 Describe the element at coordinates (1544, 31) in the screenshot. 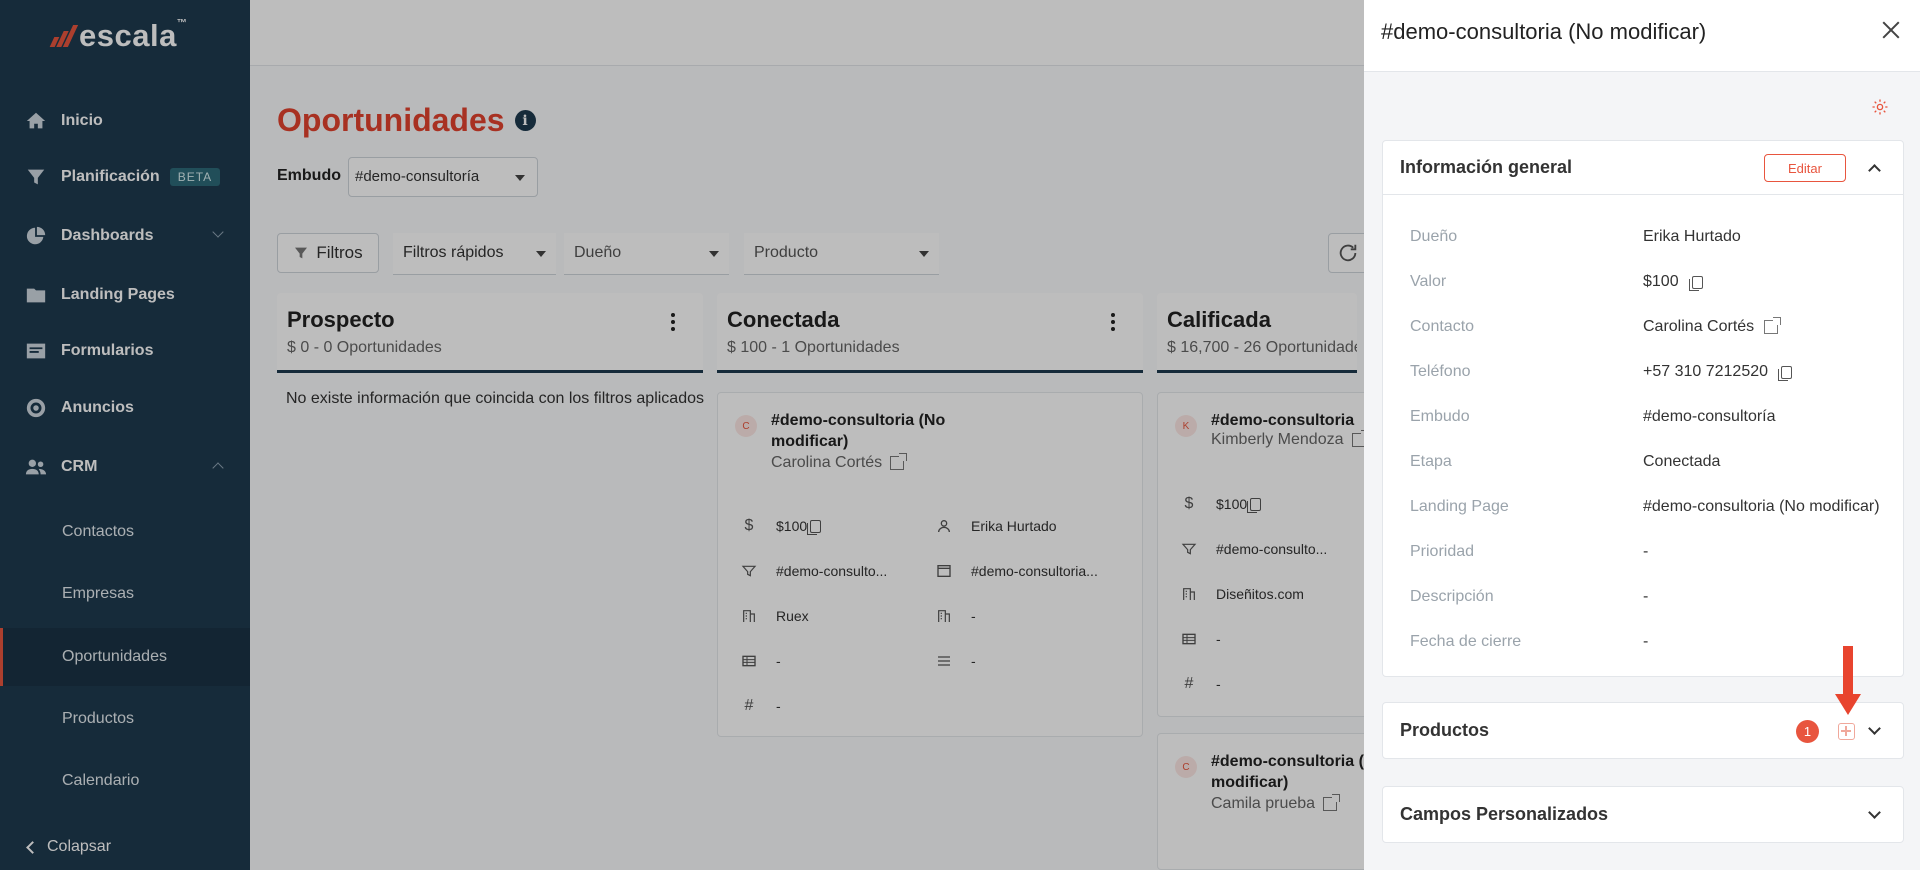

I see `drawer-title: #demo-consultoria (No modificar)` at that location.